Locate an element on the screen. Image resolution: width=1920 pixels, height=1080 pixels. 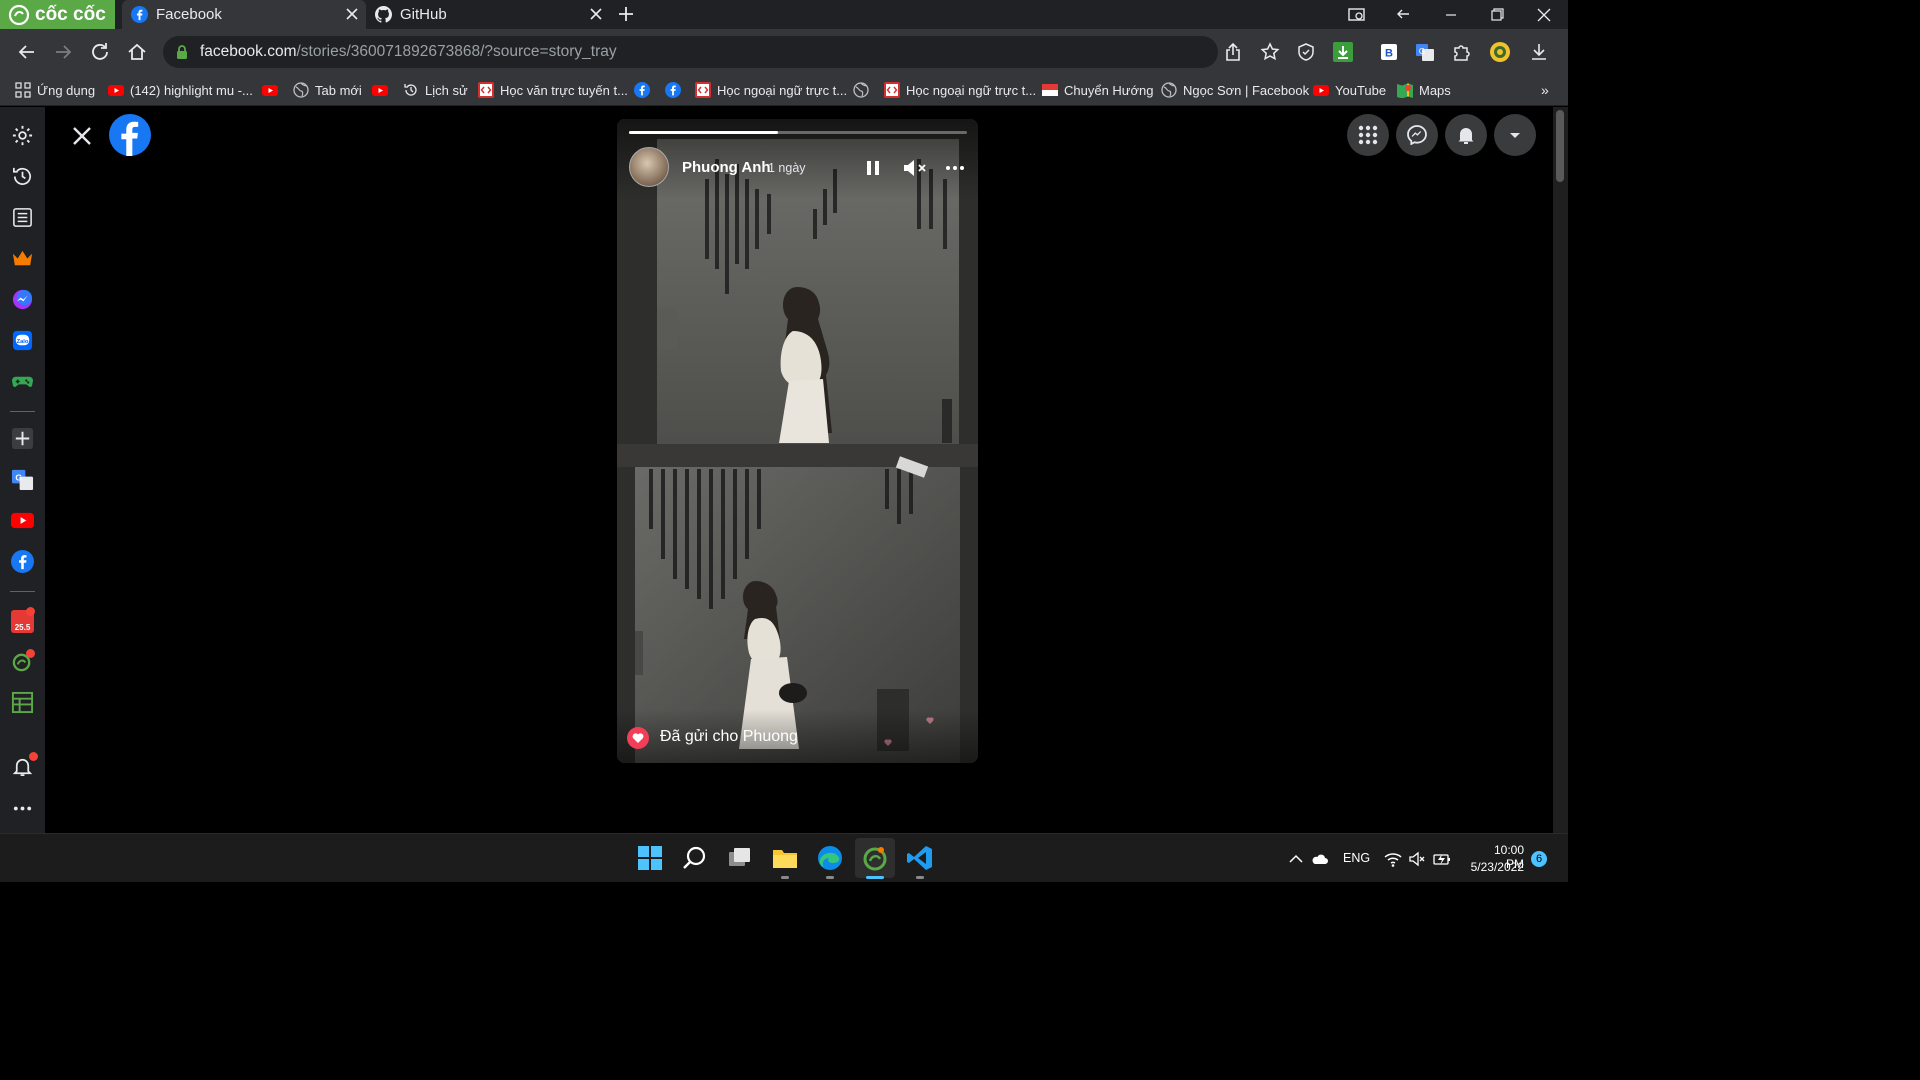
bookmark-new-tab: Tab mới is located at coordinates (327, 90).